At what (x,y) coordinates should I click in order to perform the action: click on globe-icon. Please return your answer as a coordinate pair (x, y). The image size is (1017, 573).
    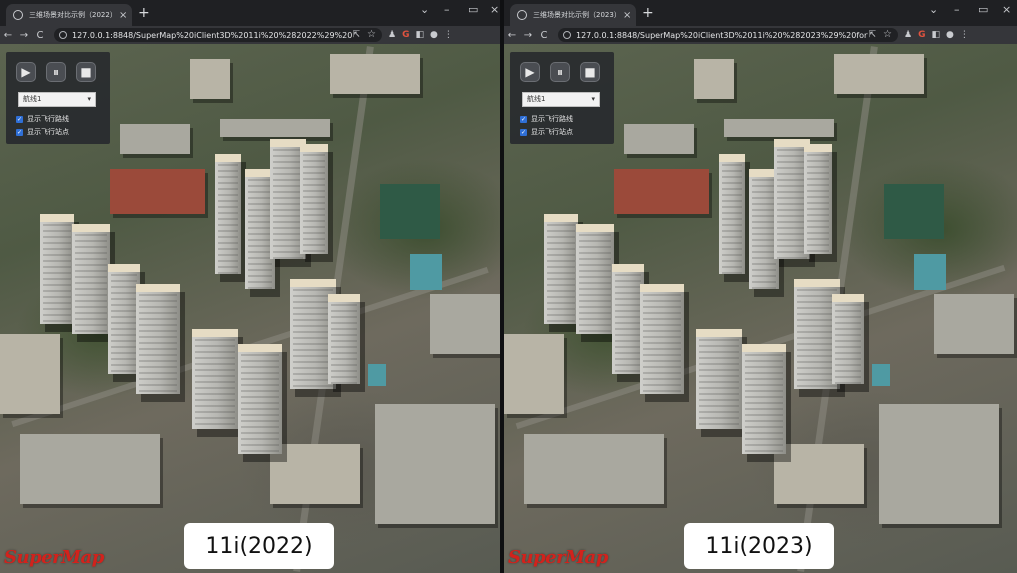
    Looking at the image, I should click on (522, 15).